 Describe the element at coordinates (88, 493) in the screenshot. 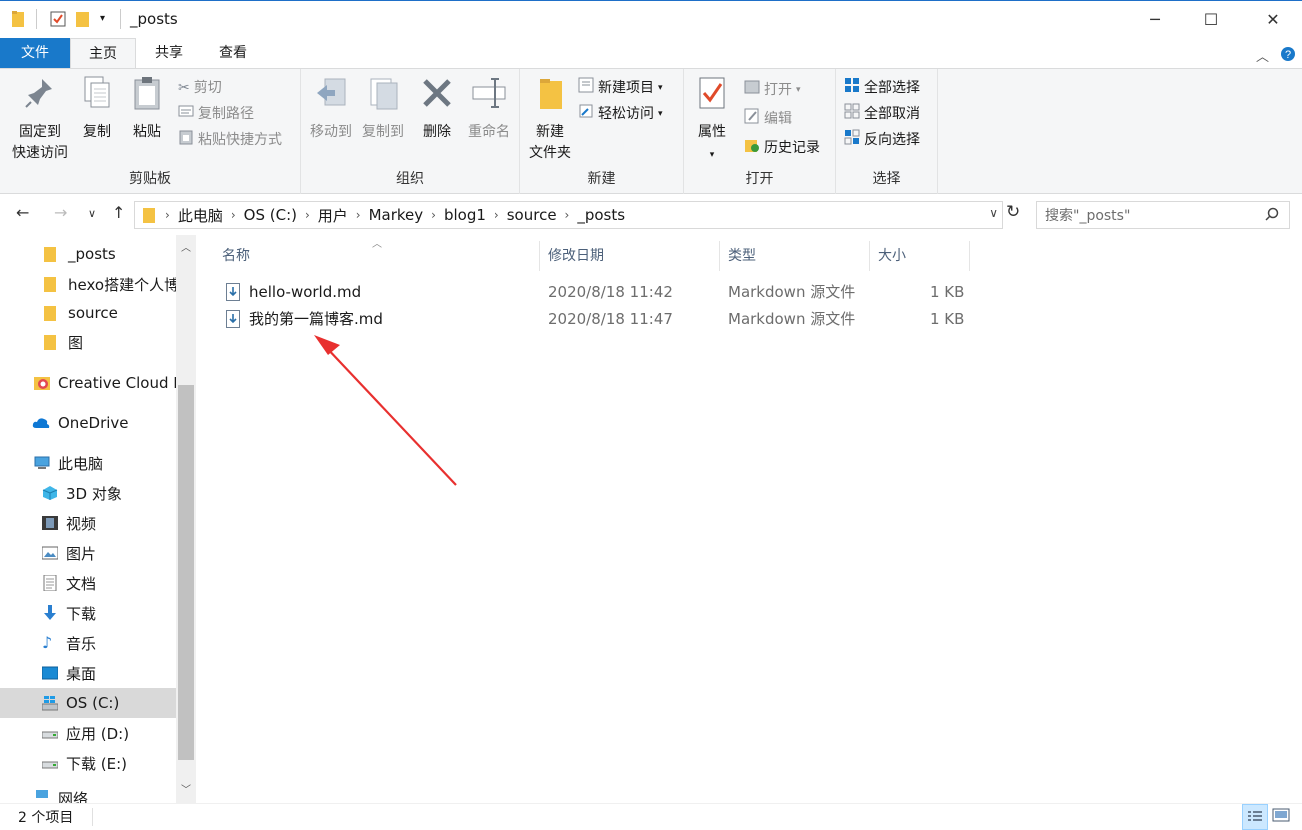

I see `sidebar-item-3d-objects: 3D 对象` at that location.